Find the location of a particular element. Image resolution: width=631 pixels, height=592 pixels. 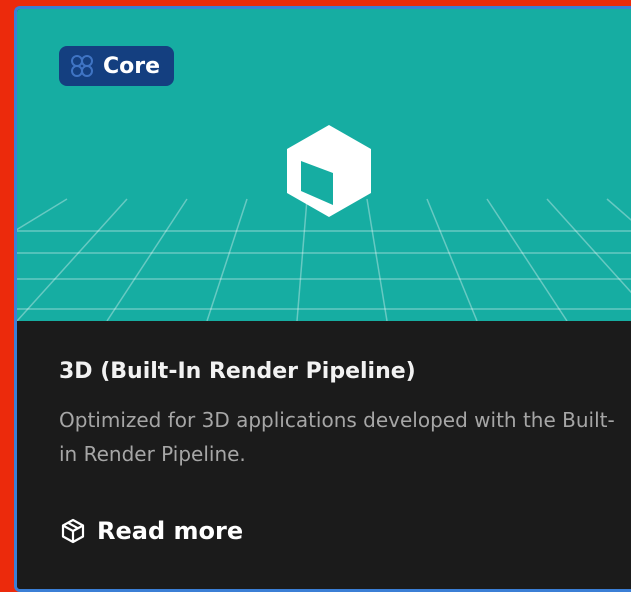

badge-label: Core is located at coordinates (132, 66).